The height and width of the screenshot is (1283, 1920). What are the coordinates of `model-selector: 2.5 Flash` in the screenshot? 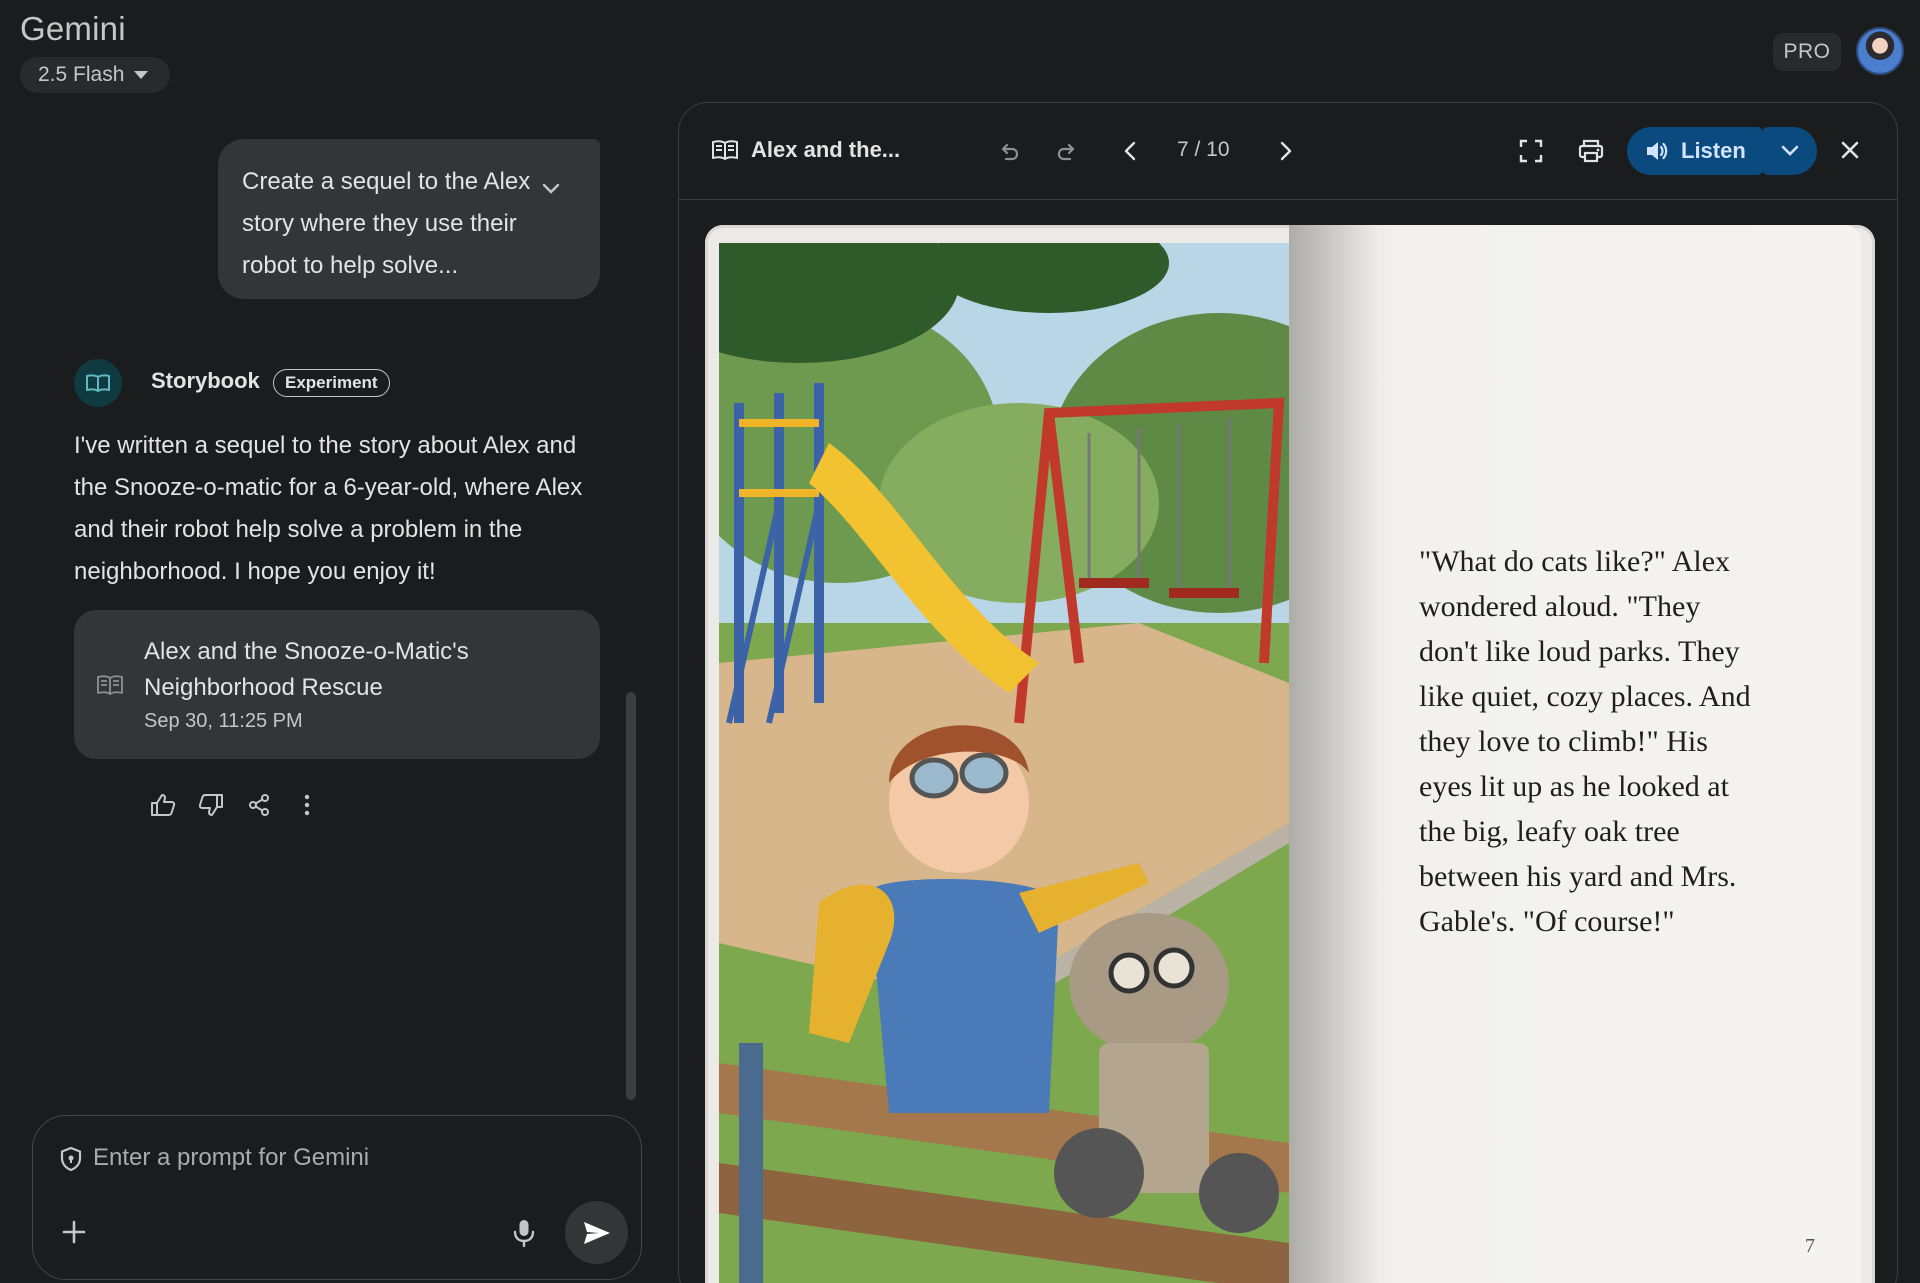 It's located at (95, 75).